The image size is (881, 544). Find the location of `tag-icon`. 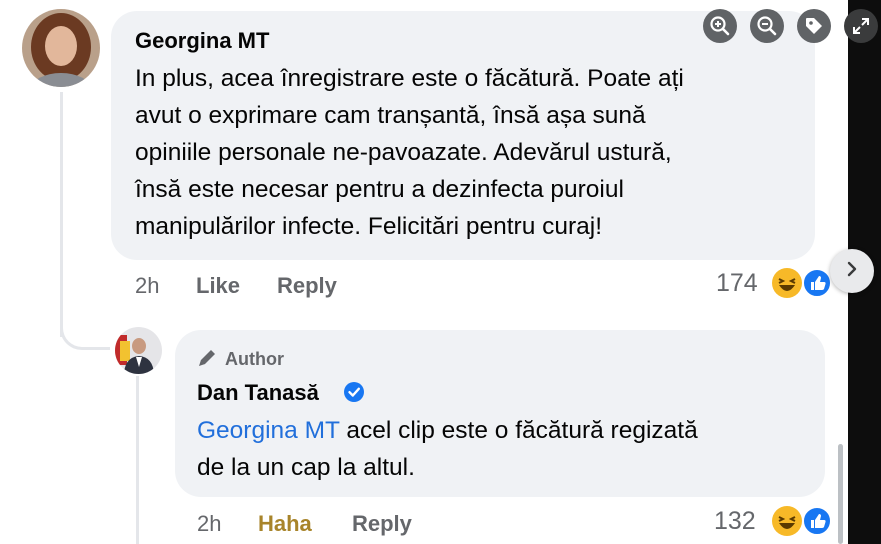

tag-icon is located at coordinates (814, 26).